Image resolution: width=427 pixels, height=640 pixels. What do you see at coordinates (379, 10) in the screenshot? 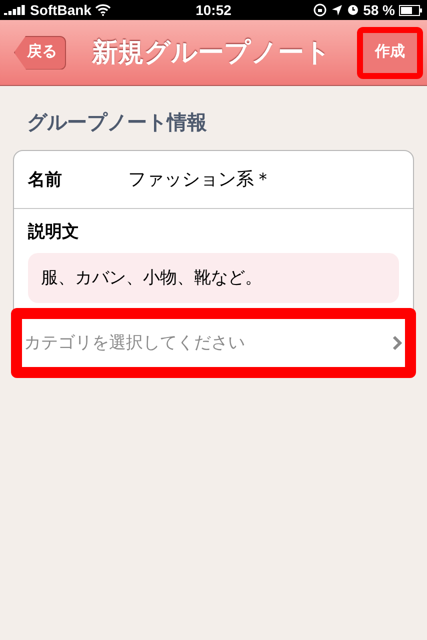
I see `battery-percent: 58 %` at bounding box center [379, 10].